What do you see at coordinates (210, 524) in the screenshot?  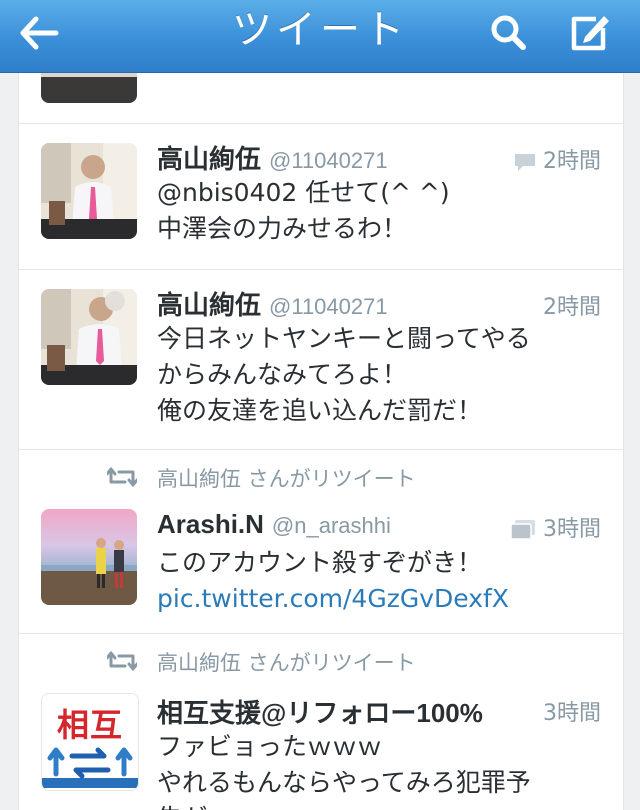 I see `author-name: Arashi.N` at bounding box center [210, 524].